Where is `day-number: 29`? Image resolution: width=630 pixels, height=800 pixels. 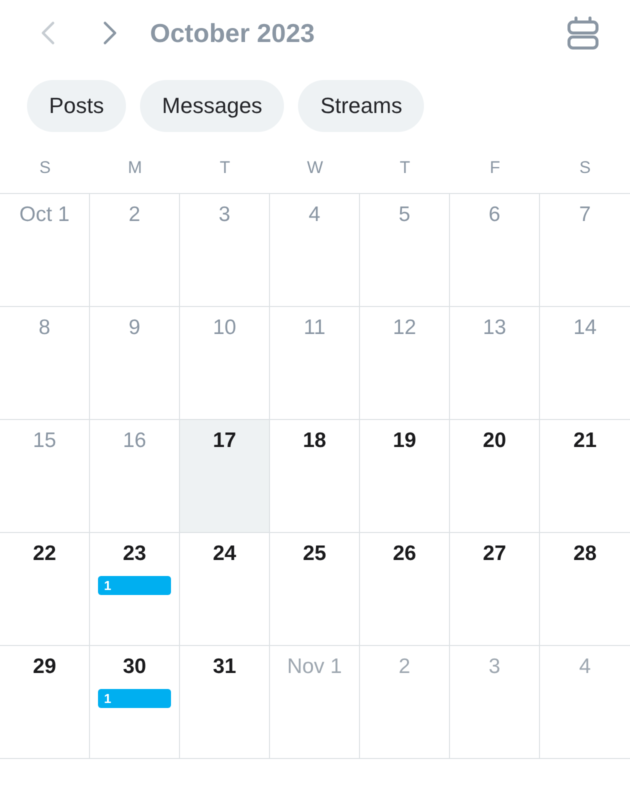 day-number: 29 is located at coordinates (44, 667).